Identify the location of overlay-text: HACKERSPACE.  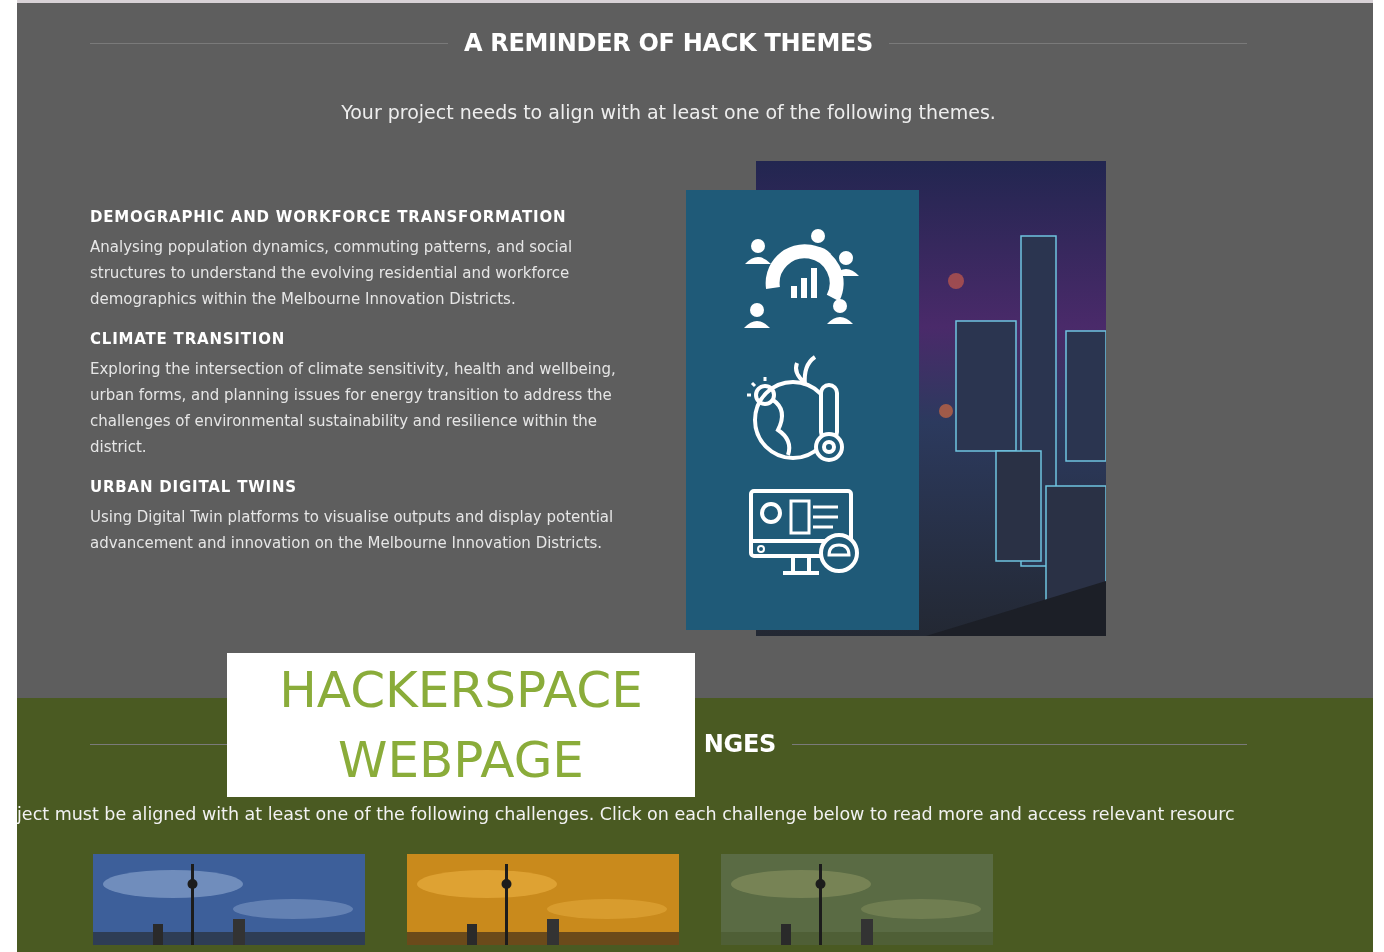
(461, 690).